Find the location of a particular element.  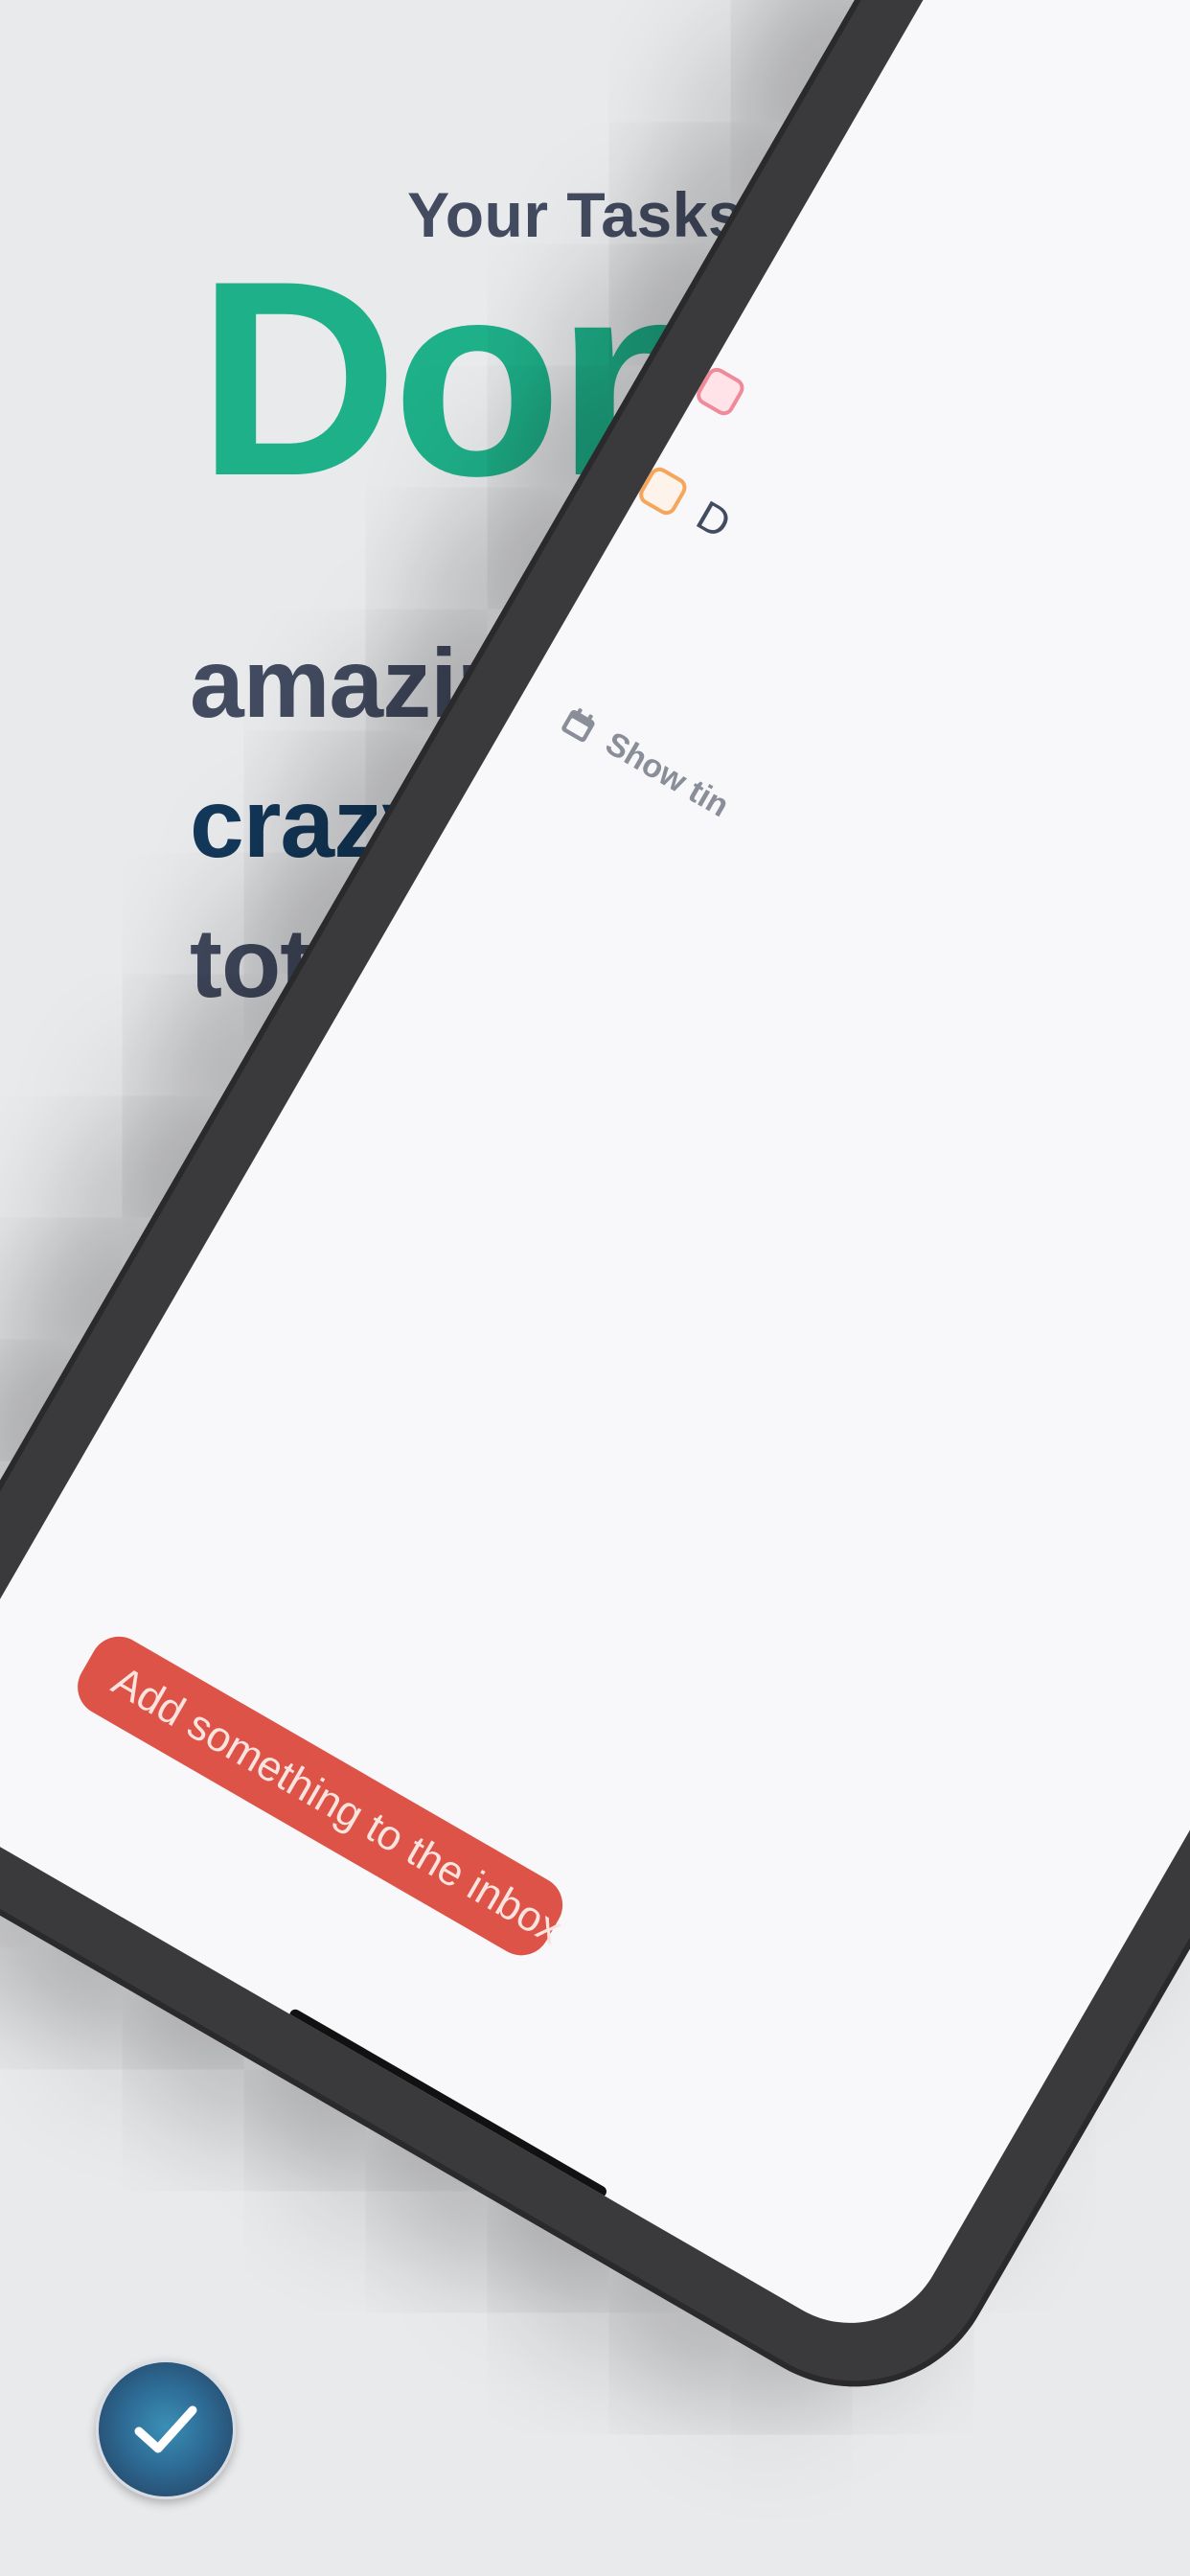

app-logo is located at coordinates (166, 2429).